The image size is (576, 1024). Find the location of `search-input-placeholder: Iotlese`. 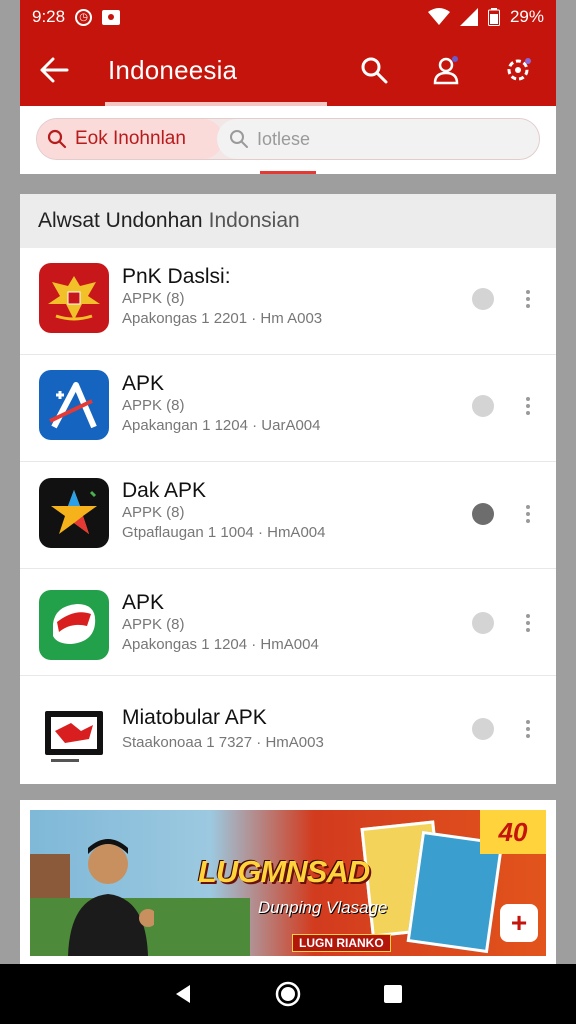

search-input-placeholder: Iotlese is located at coordinates (284, 138).